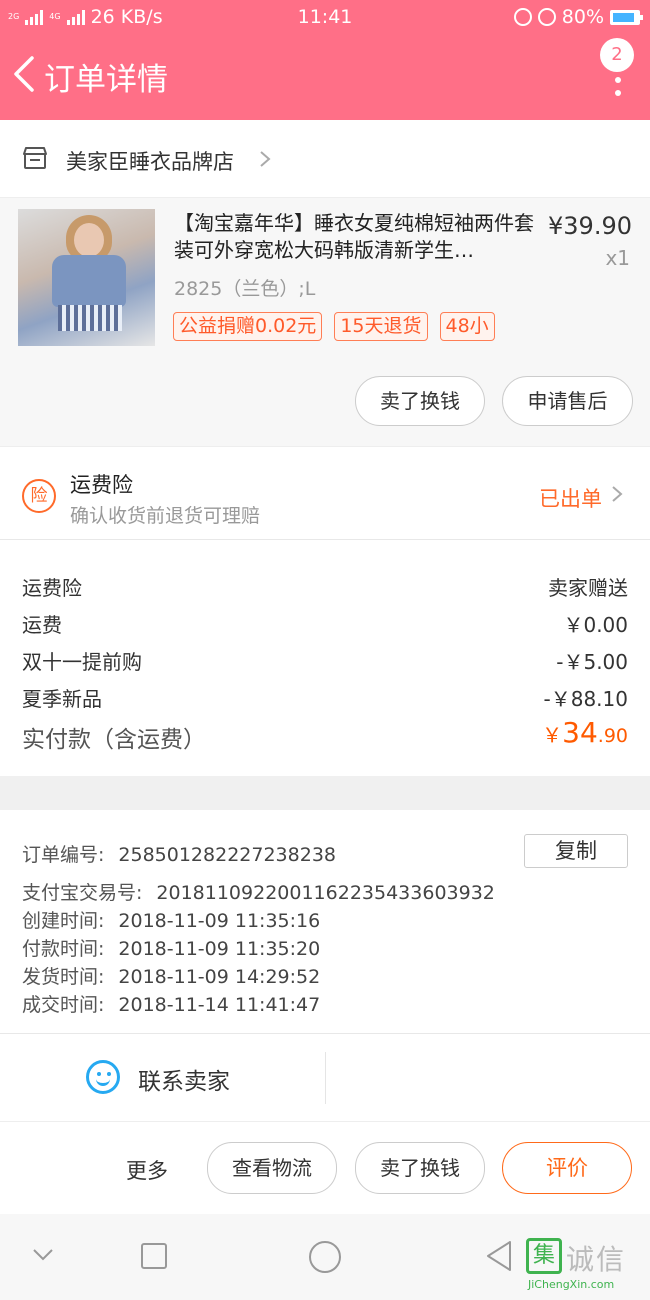 This screenshot has height=1300, width=650. I want to click on created-time: 2018-11-09 11:35:16, so click(219, 921).